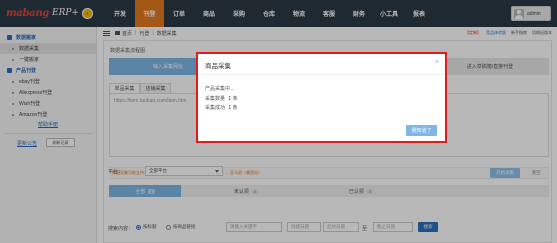  Describe the element at coordinates (215, 99) in the screenshot. I see `collect-count-label: 采集数量` at that location.